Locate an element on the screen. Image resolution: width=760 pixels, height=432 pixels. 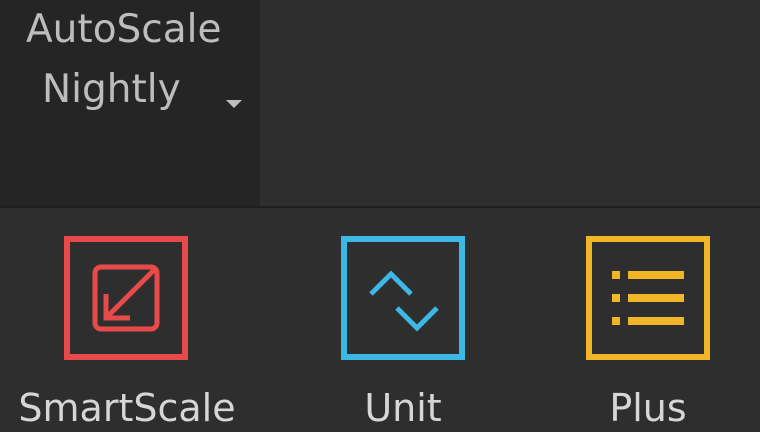
unit-button is located at coordinates (403, 298).